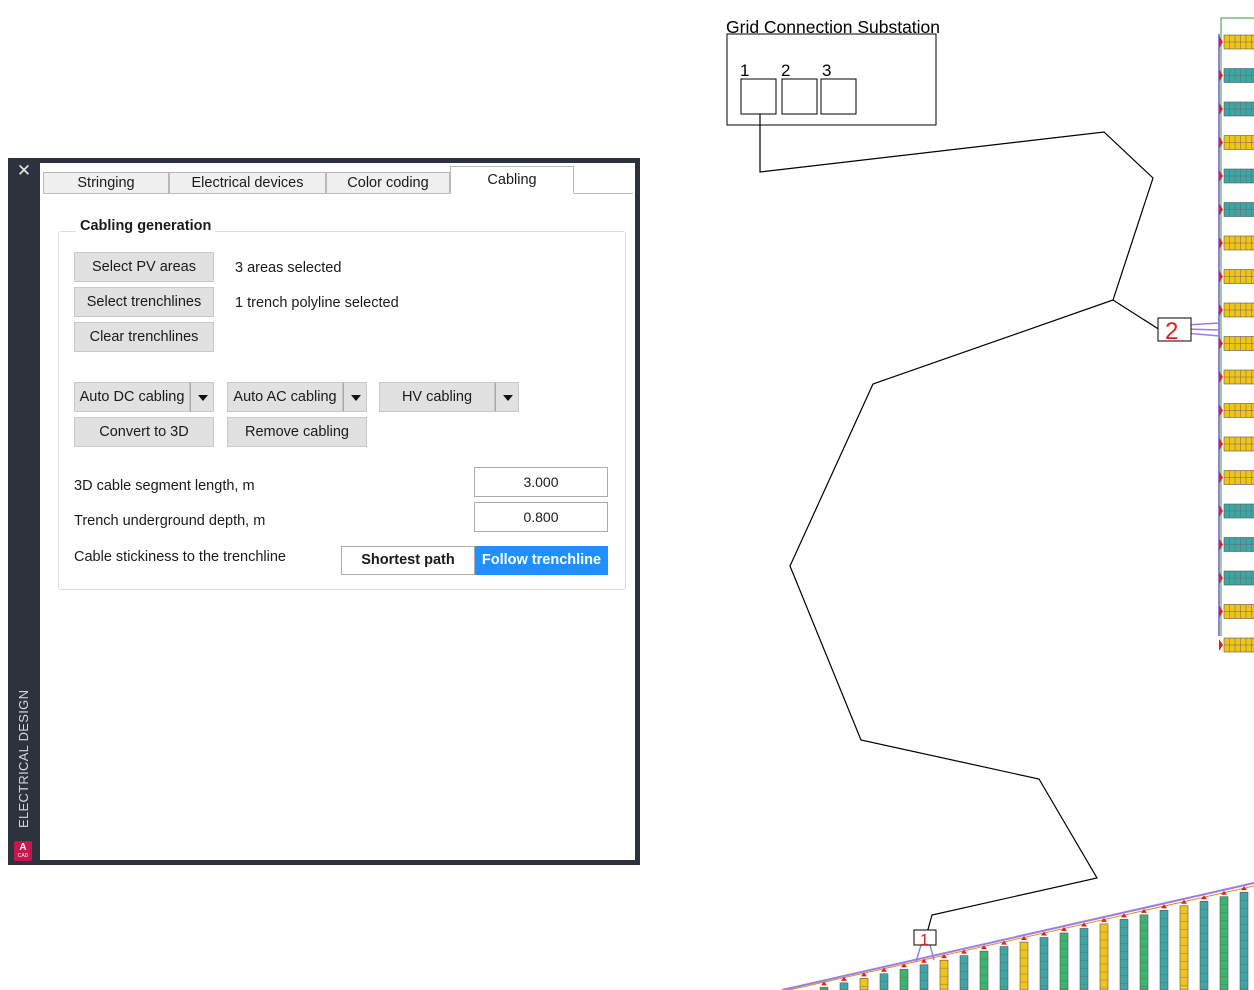 The width and height of the screenshot is (1254, 990). I want to click on remove-cabling-button: Remove cabling, so click(297, 432).